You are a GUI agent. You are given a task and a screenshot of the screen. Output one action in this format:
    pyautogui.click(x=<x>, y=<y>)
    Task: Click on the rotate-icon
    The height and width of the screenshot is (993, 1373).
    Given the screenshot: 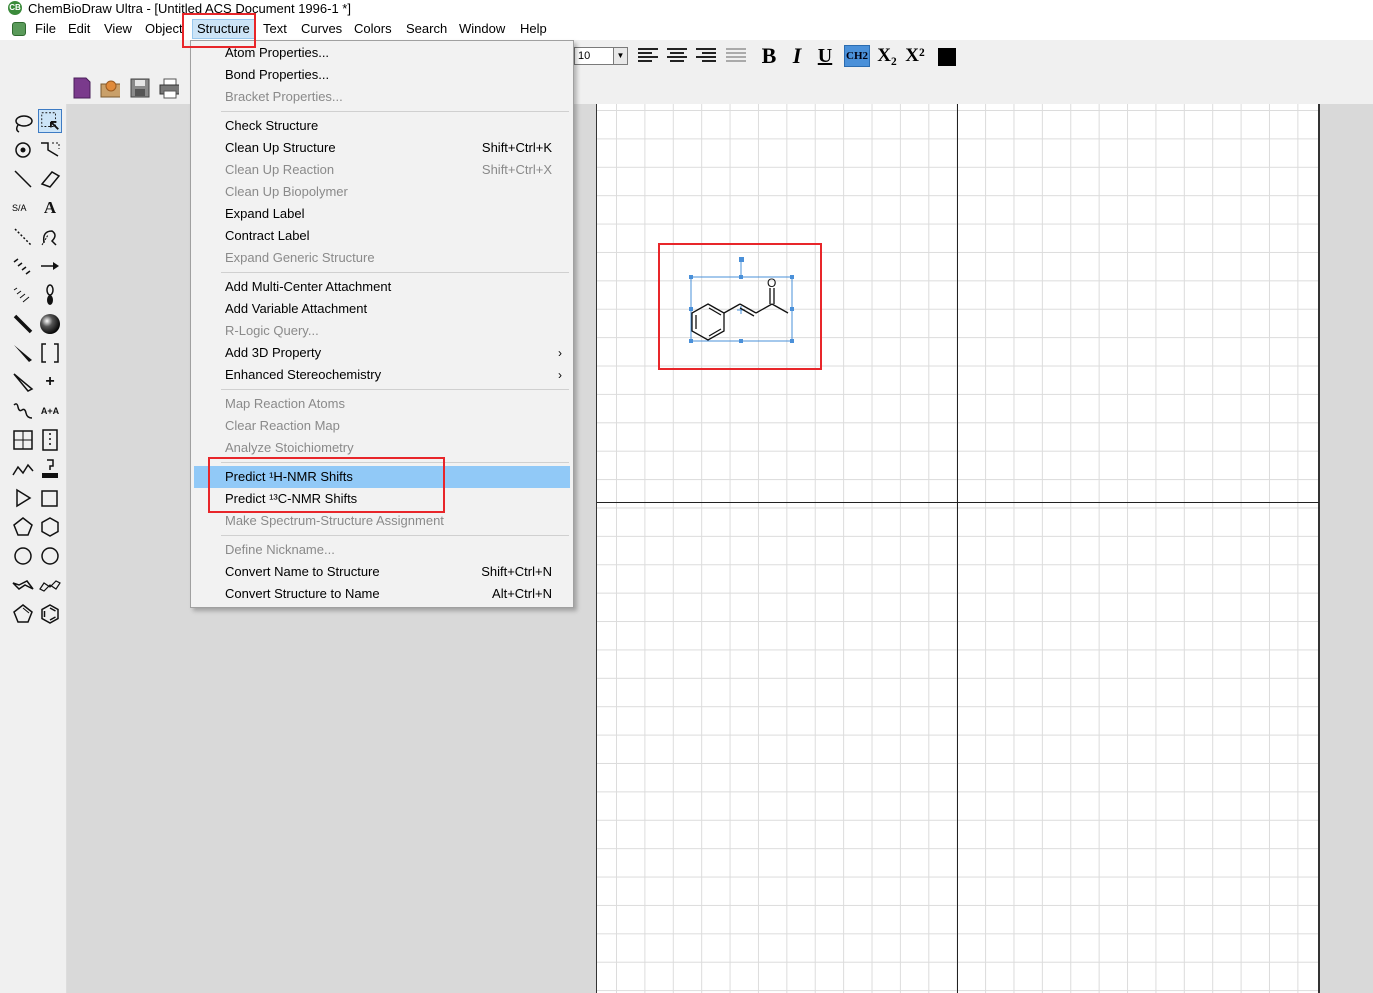 What is the action you would take?
    pyautogui.click(x=23, y=150)
    